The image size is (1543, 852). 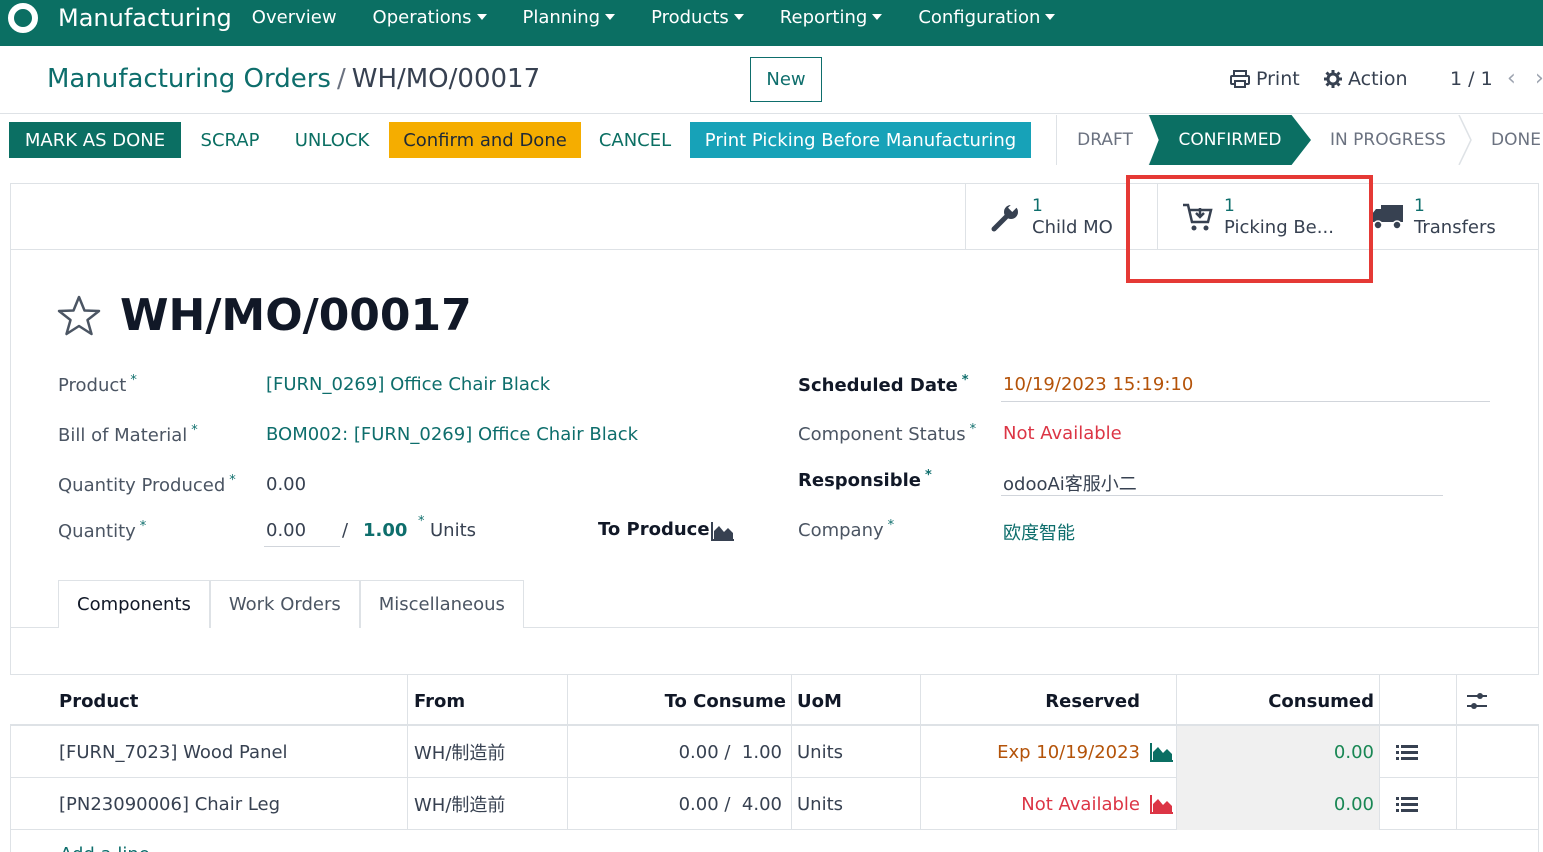 What do you see at coordinates (1080, 804) in the screenshot?
I see `reserved-status: Not Available` at bounding box center [1080, 804].